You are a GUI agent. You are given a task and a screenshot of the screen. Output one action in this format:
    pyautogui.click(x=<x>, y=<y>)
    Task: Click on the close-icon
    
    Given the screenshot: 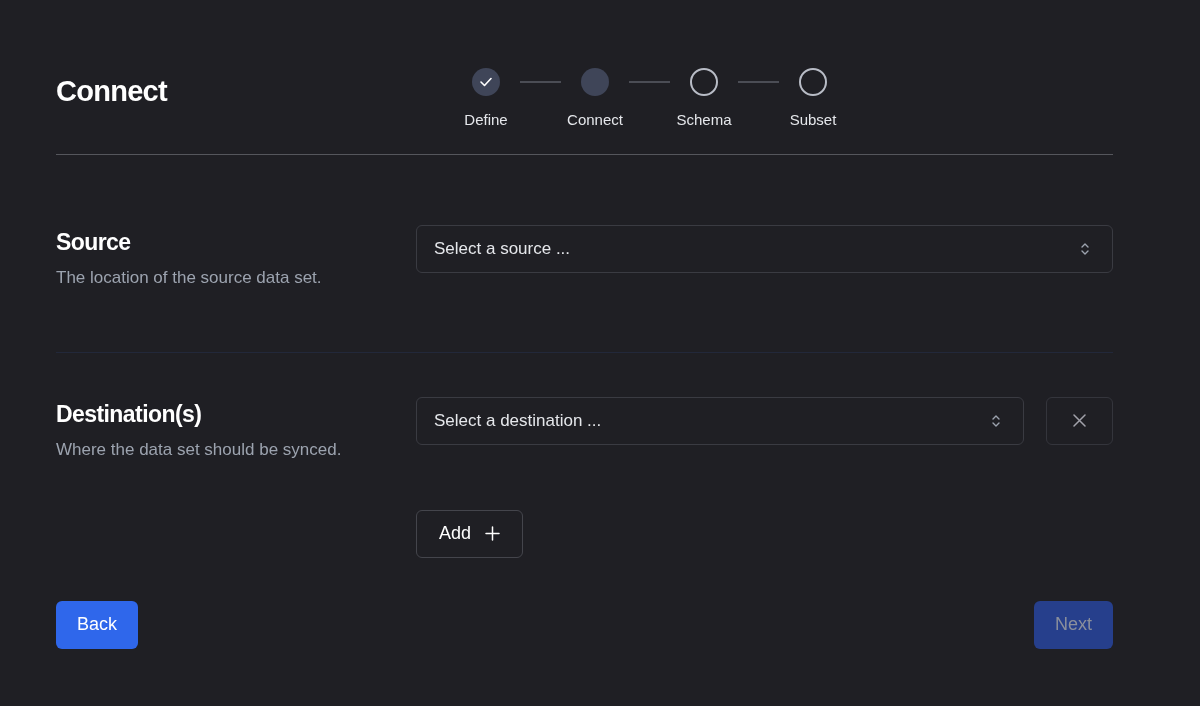 What is the action you would take?
    pyautogui.click(x=1079, y=420)
    